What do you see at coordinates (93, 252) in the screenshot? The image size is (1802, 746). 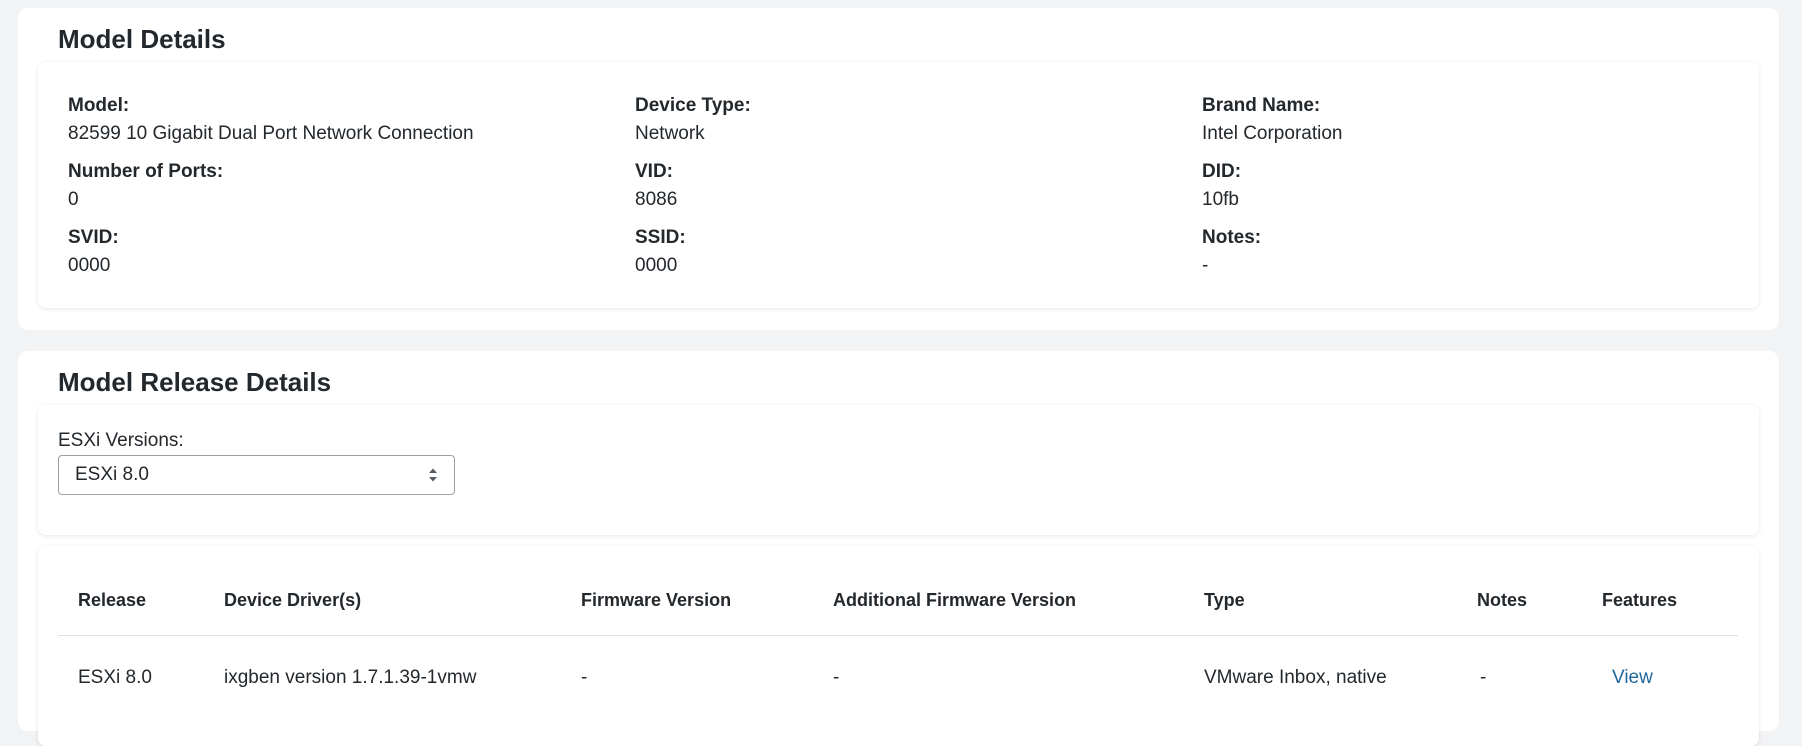 I see `field-svid: SVID: 0000` at bounding box center [93, 252].